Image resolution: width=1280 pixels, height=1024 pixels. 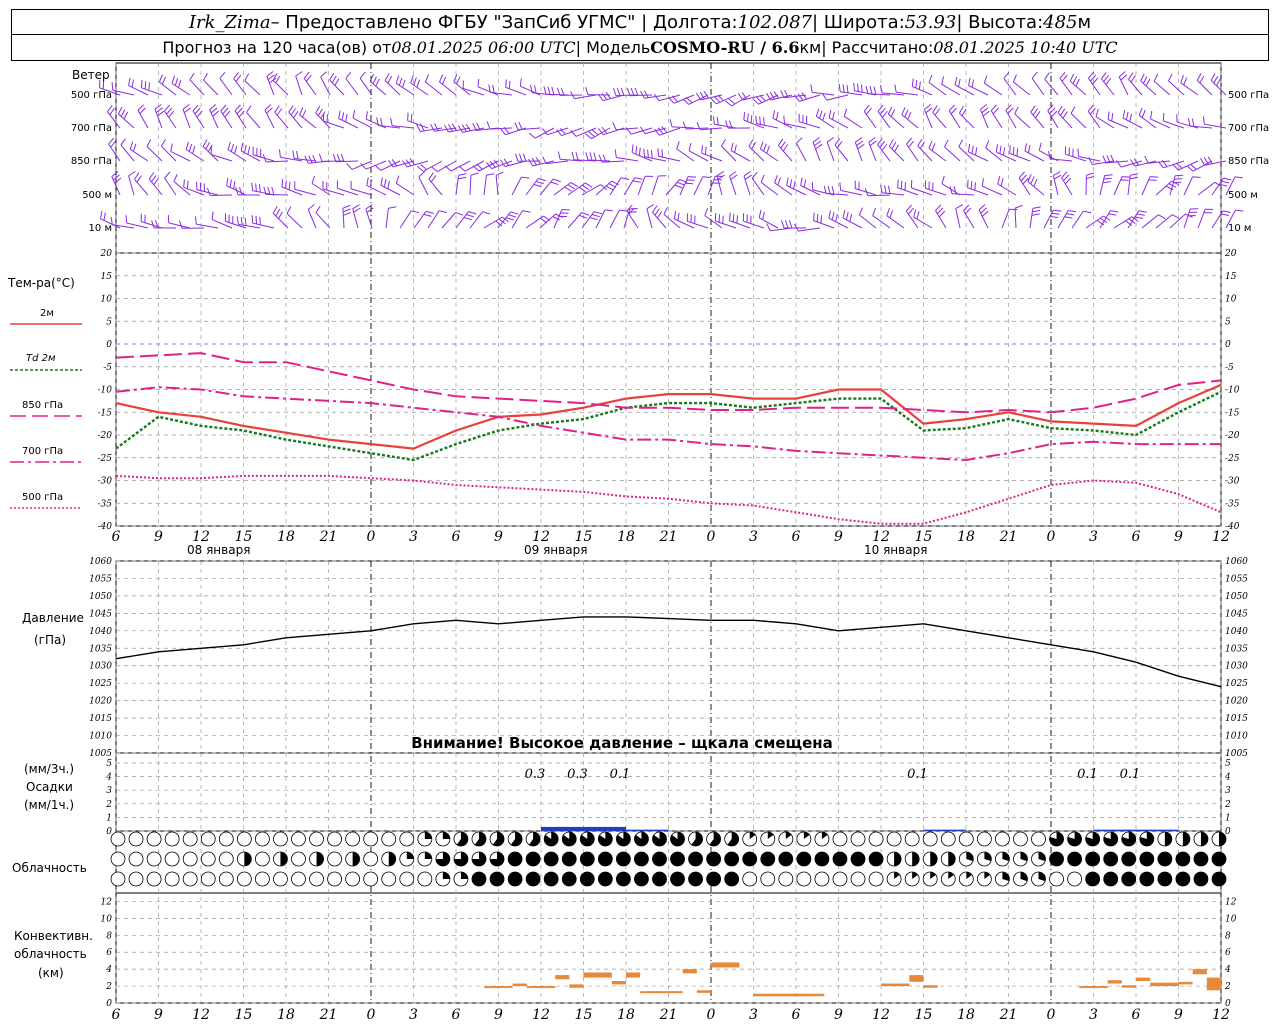 I want to click on x-tick-label: 6, so click(x=456, y=1015).